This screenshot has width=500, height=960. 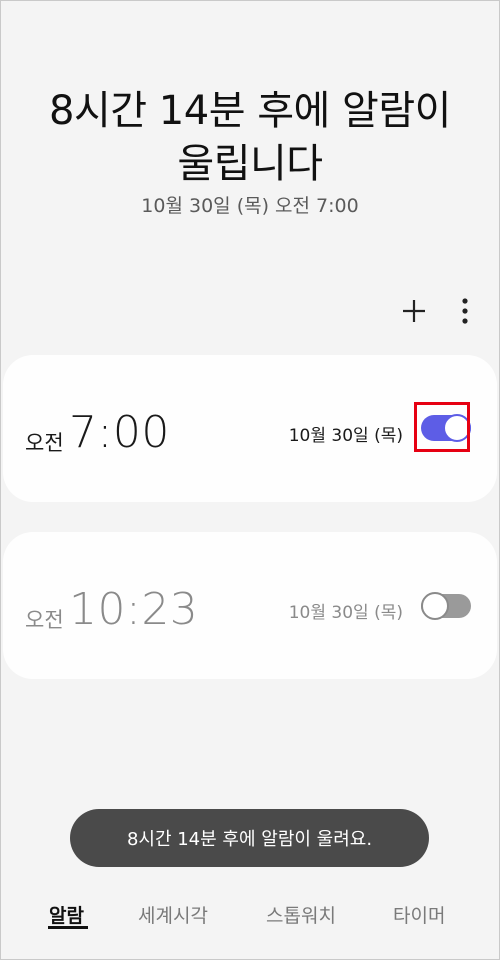 What do you see at coordinates (119, 432) in the screenshot?
I see `alarm-time: 7:00` at bounding box center [119, 432].